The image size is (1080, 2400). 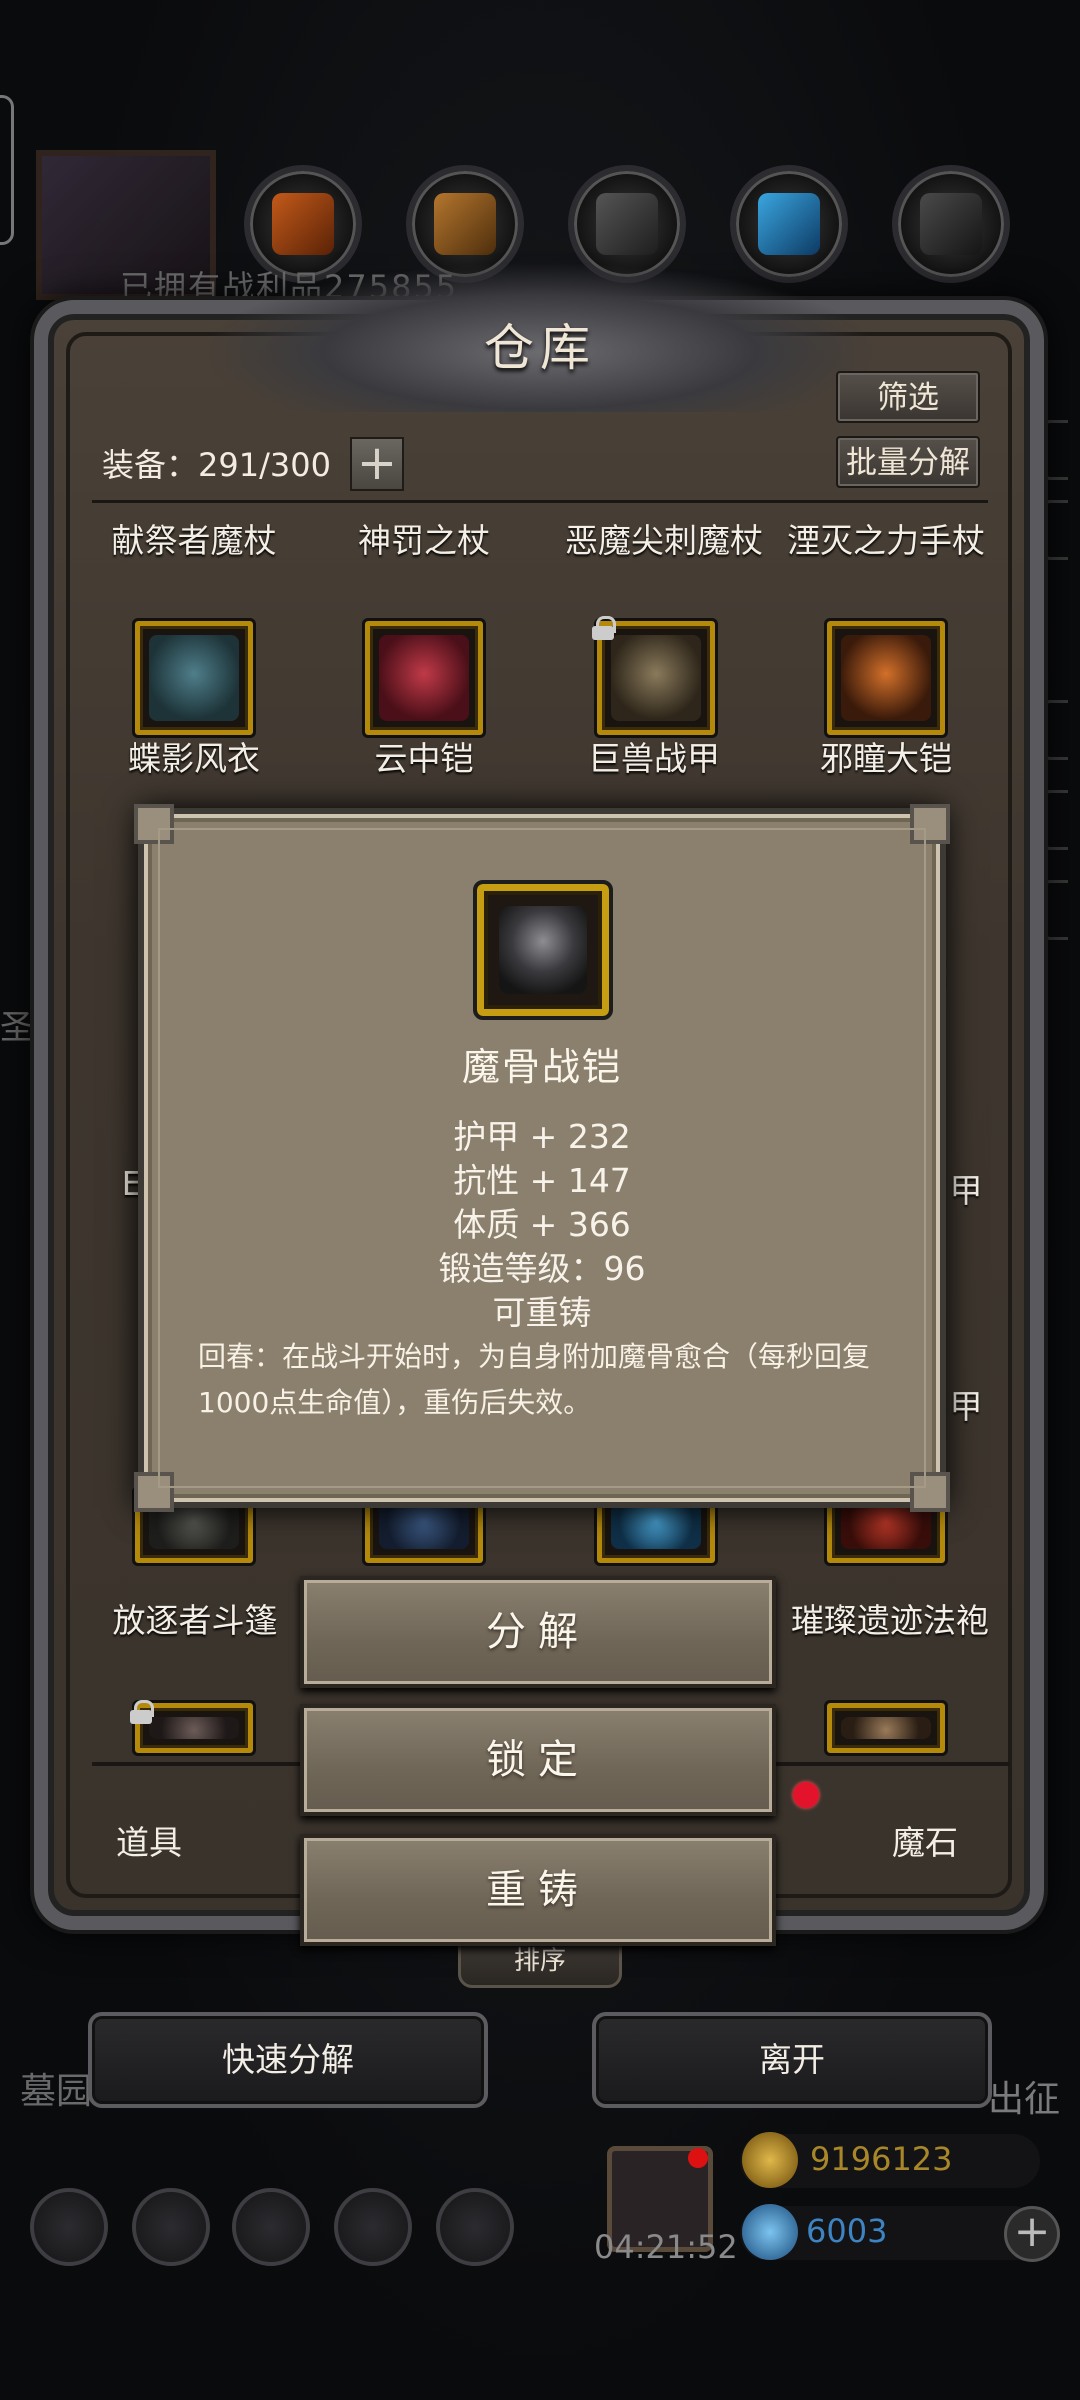 What do you see at coordinates (890, 1618) in the screenshot?
I see `item-name-row6-4: 璀璨遗迹法袍` at bounding box center [890, 1618].